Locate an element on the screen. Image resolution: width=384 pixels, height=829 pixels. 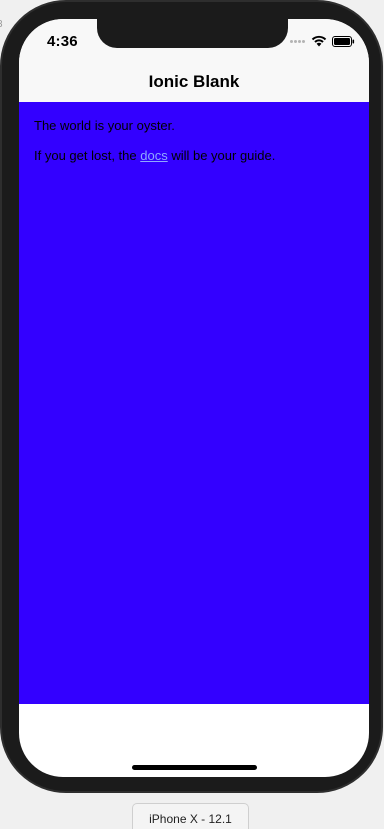
page-title: Ionic Blank is located at coordinates (194, 81).